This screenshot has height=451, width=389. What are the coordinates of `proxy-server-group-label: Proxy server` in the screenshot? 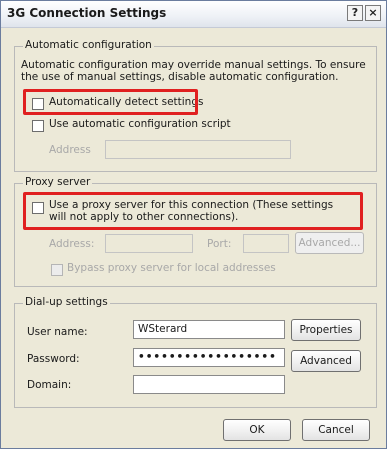 It's located at (58, 182).